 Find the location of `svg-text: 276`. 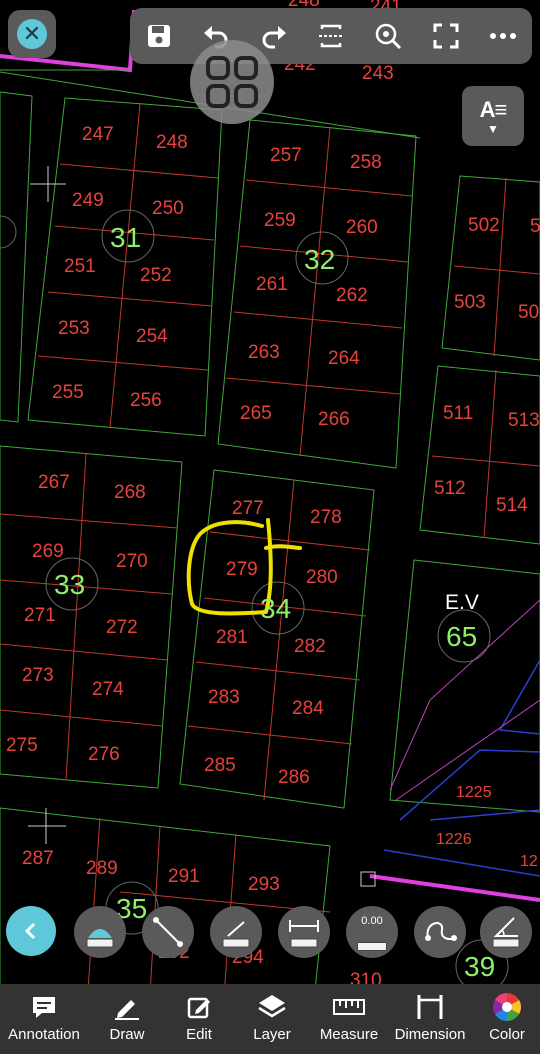

svg-text: 276 is located at coordinates (104, 754).